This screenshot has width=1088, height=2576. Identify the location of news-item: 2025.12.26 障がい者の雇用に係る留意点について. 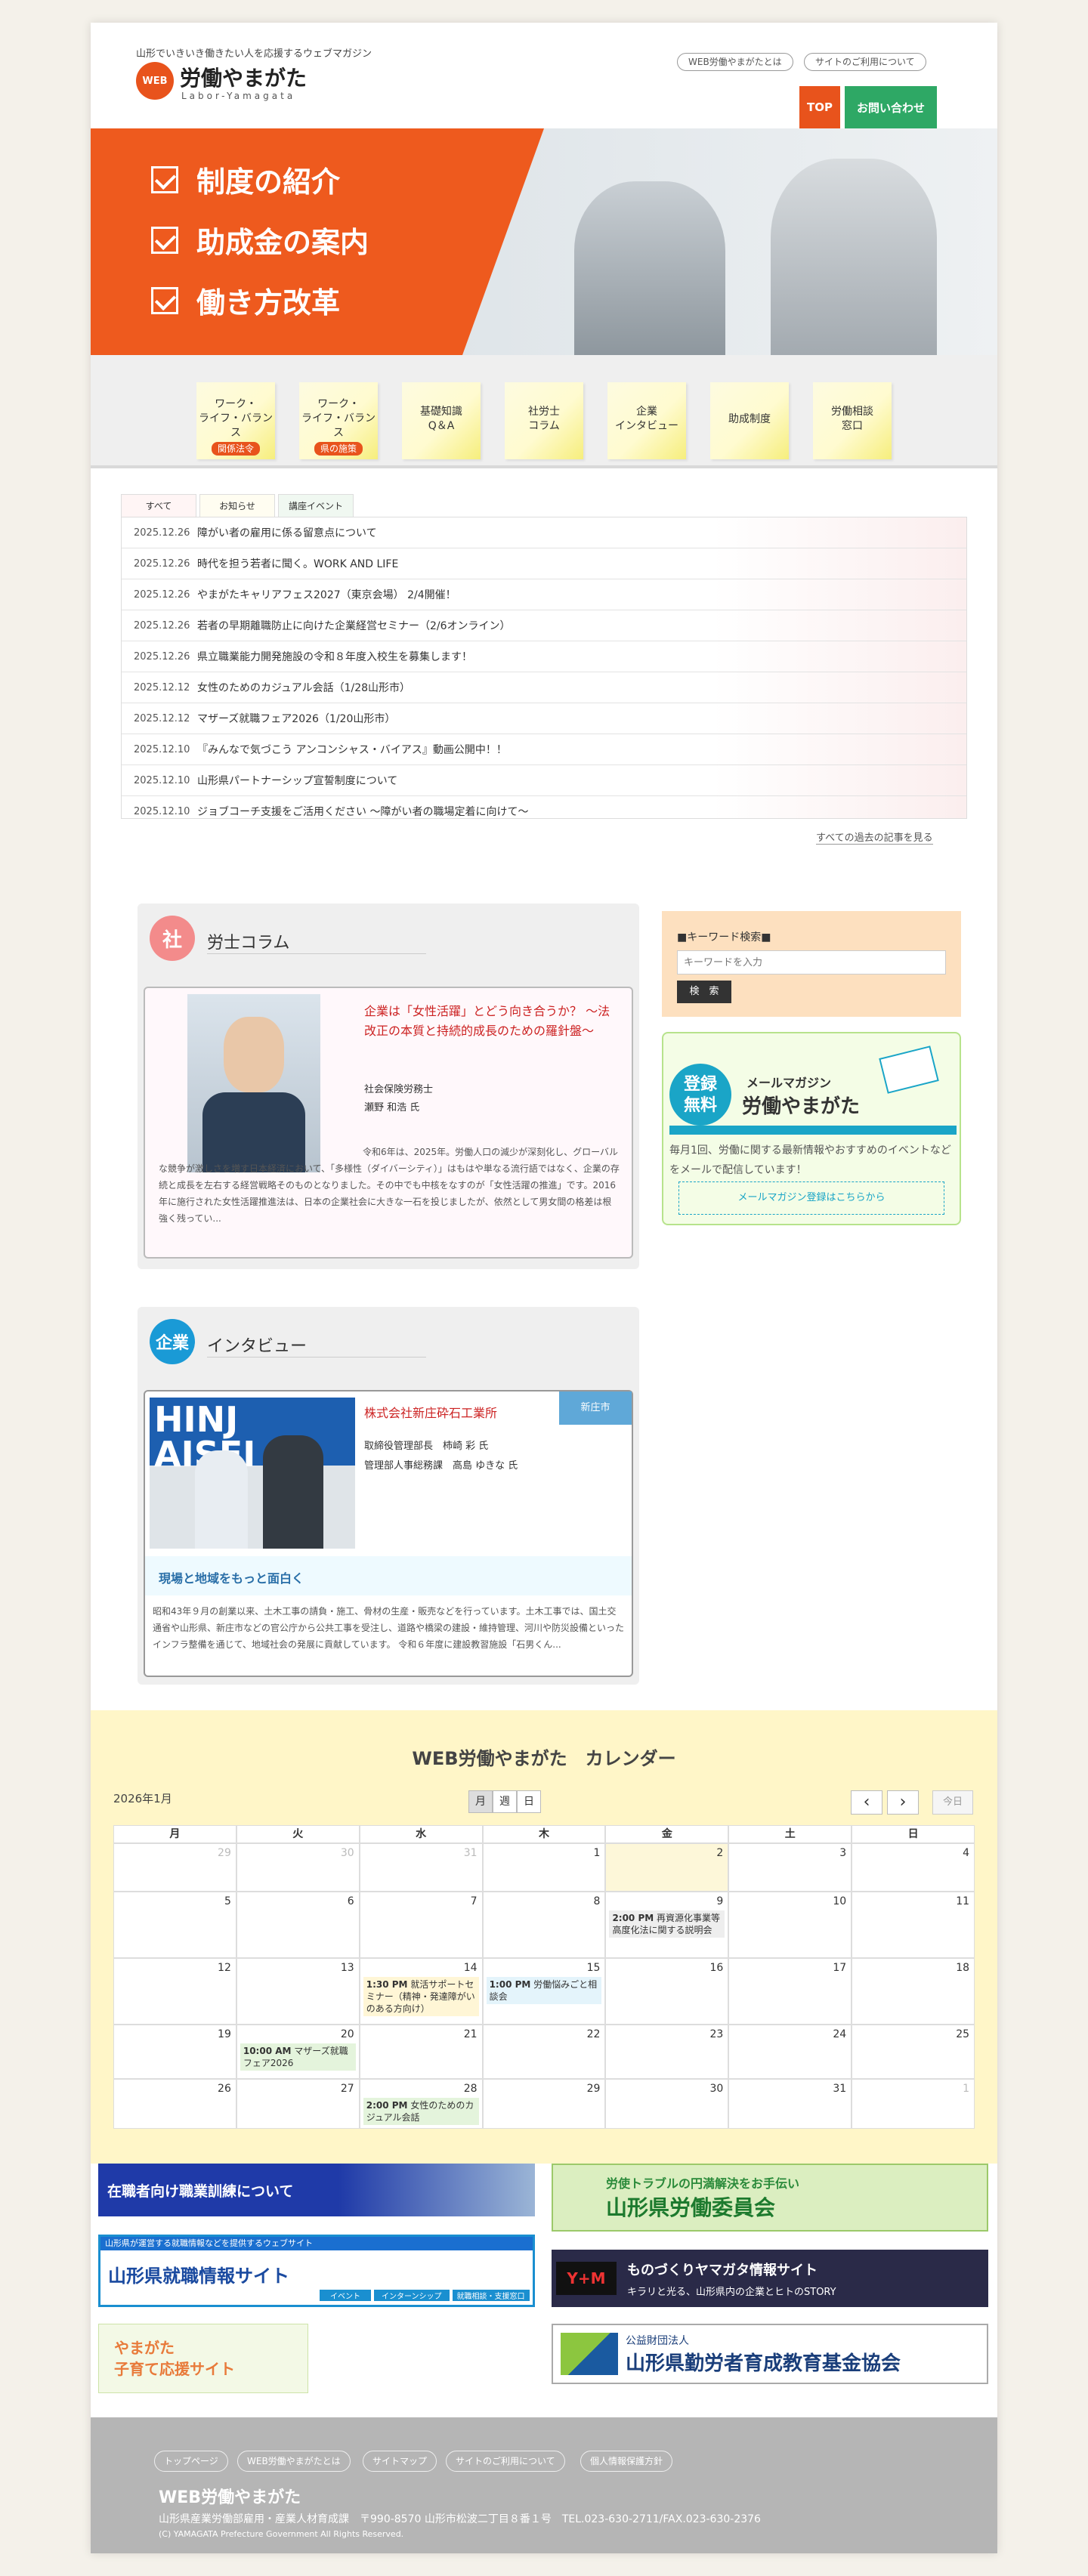
(544, 532).